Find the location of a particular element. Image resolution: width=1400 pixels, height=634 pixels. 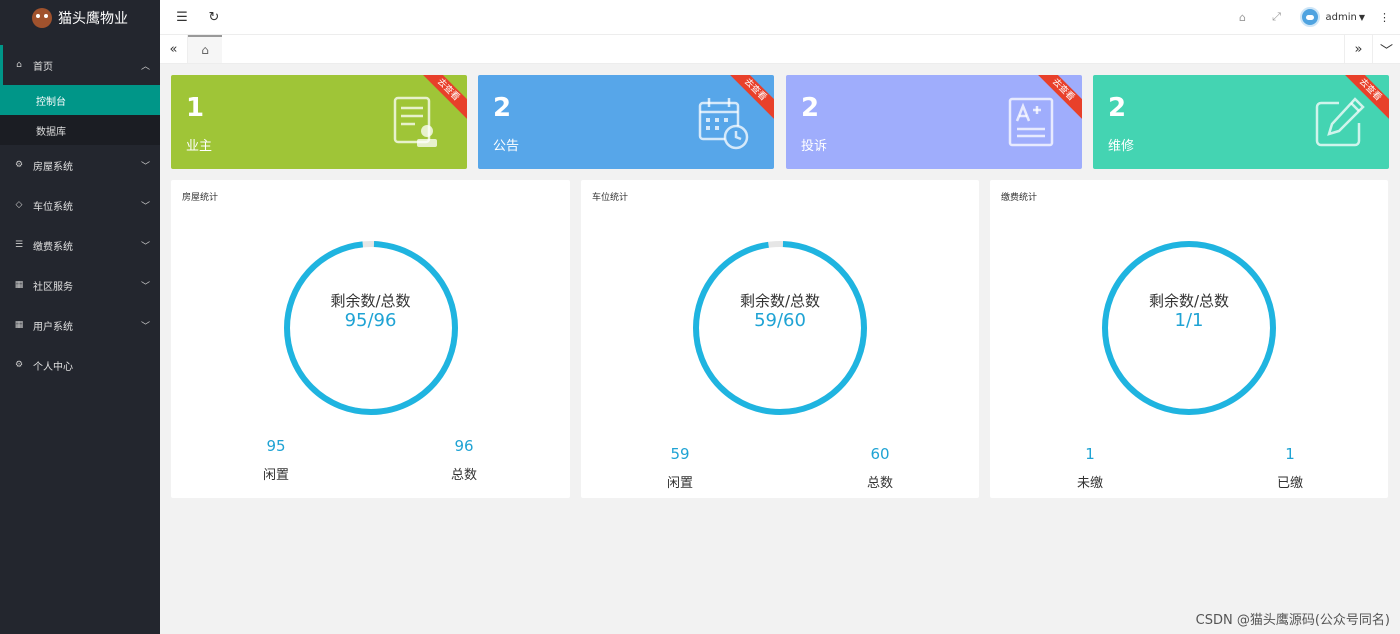

chevron-up-icon: ︿ is located at coordinates (145, 66).